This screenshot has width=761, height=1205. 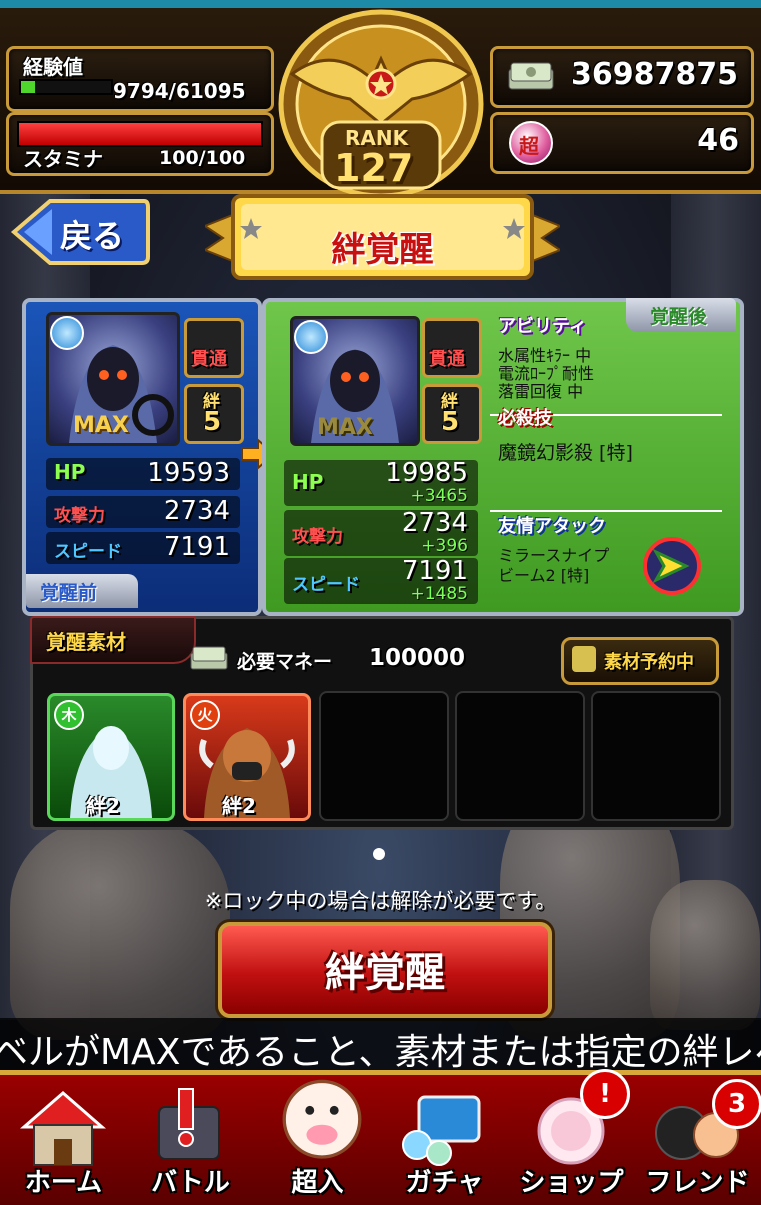 What do you see at coordinates (565, 453) in the screenshot?
I see `special-skill-text: 魔鏡幻影殺 [特]` at bounding box center [565, 453].